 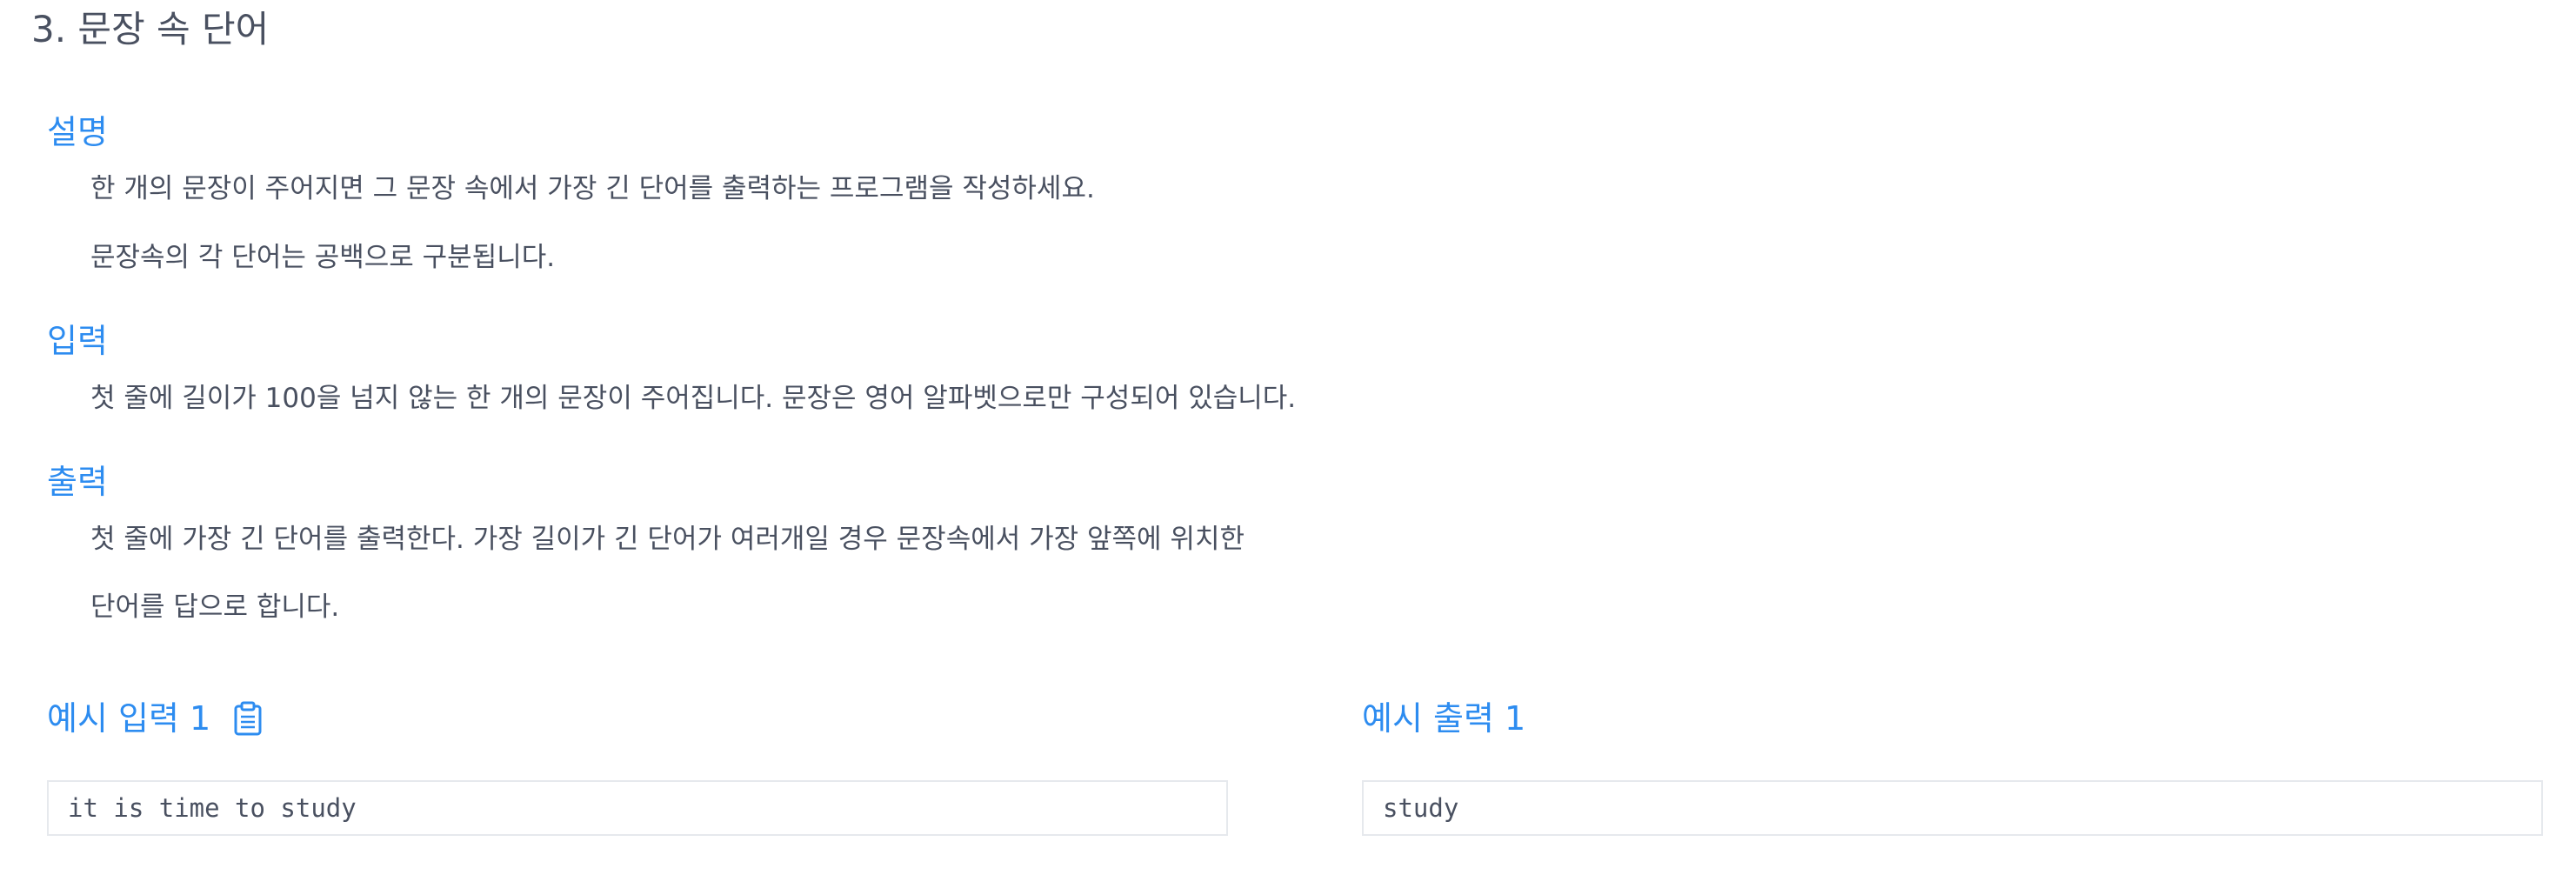 I want to click on problem-title: 3. 문장 속 단어, so click(x=150, y=29).